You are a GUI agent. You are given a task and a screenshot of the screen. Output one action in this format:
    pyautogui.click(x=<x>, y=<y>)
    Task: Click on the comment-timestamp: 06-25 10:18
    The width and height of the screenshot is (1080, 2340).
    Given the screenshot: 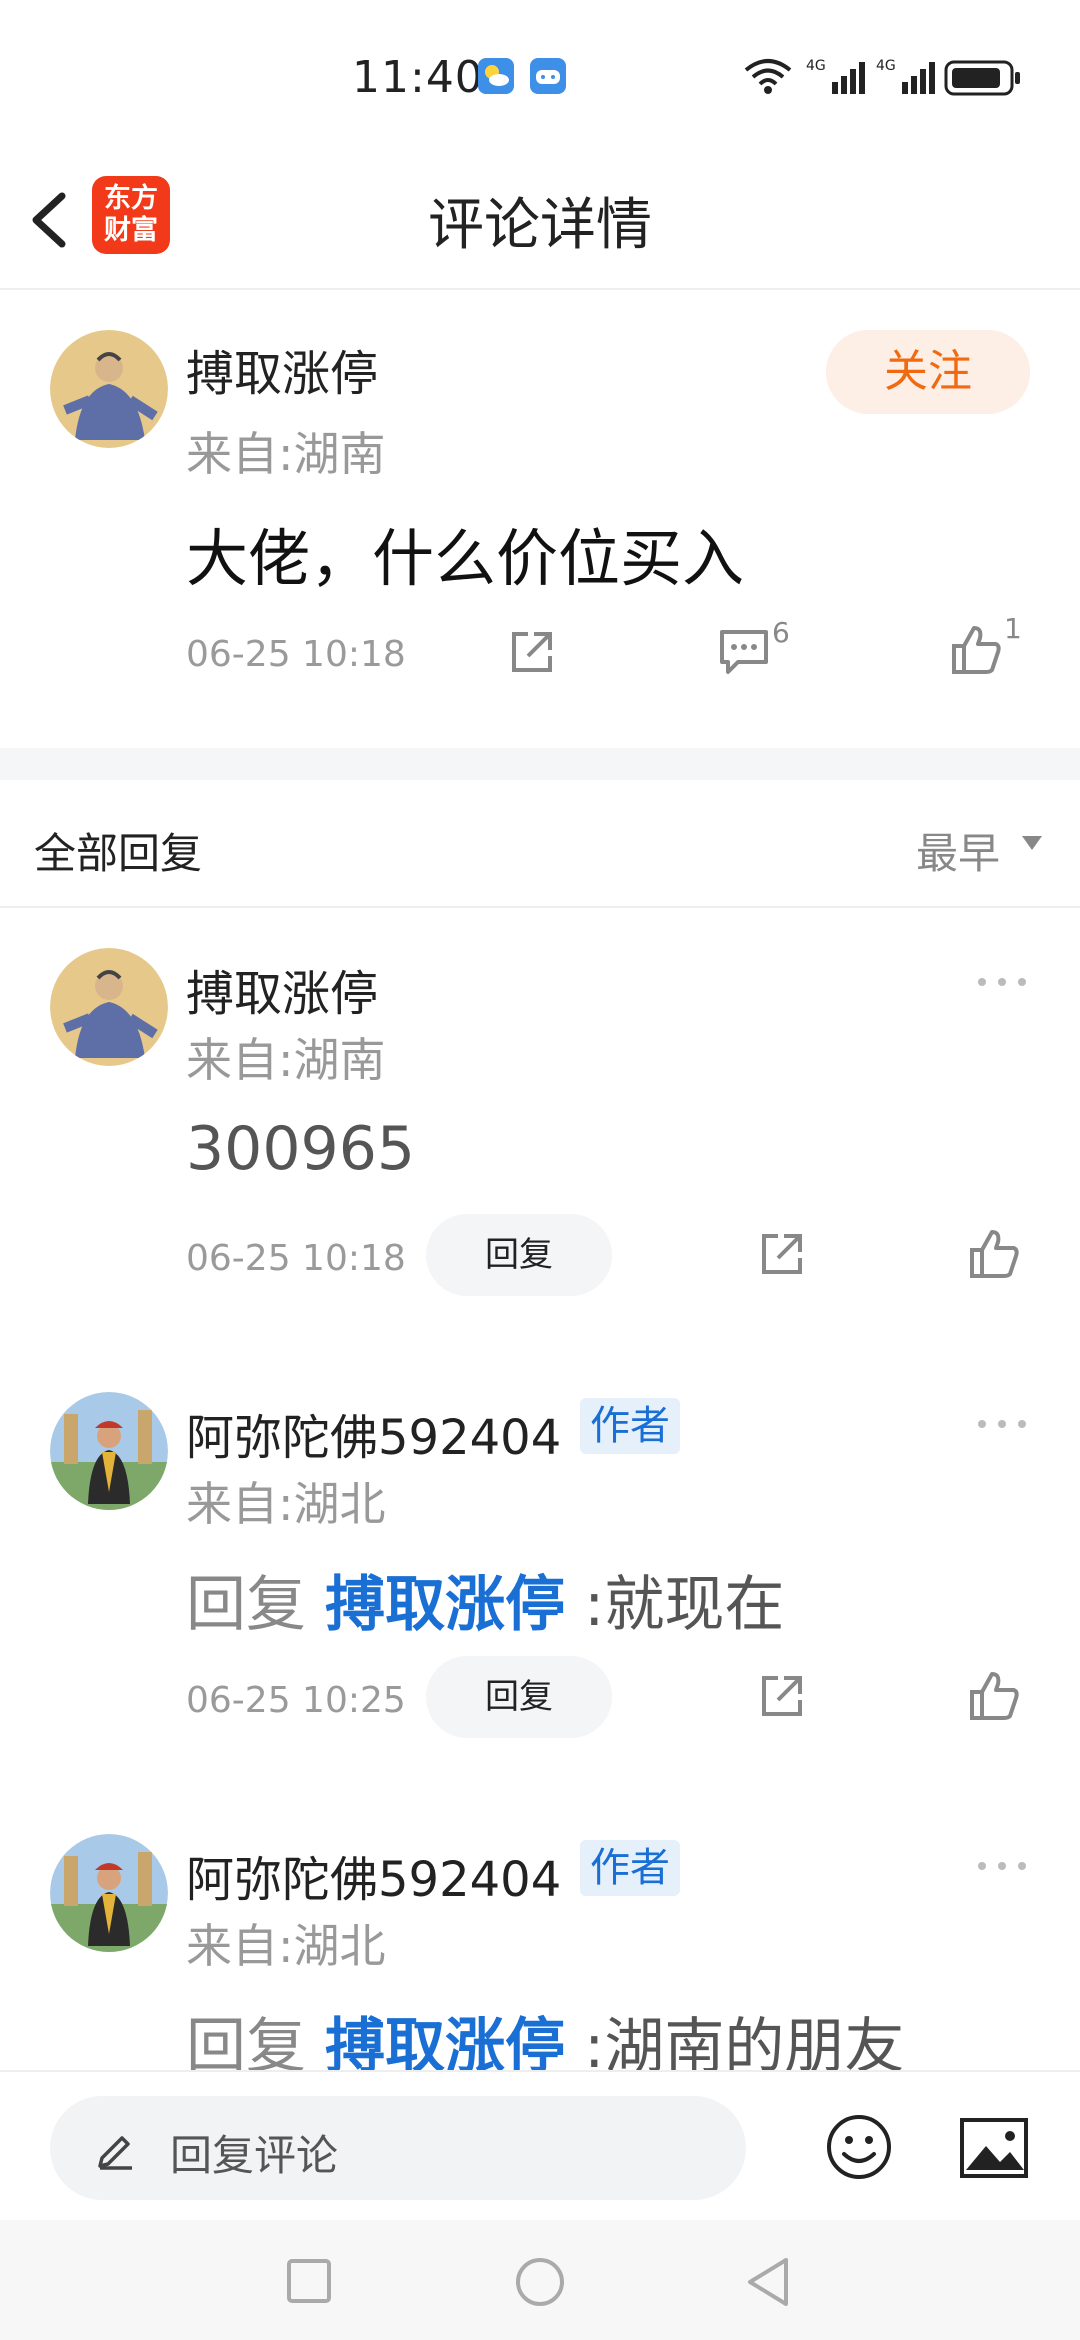 What is the action you would take?
    pyautogui.click(x=296, y=654)
    